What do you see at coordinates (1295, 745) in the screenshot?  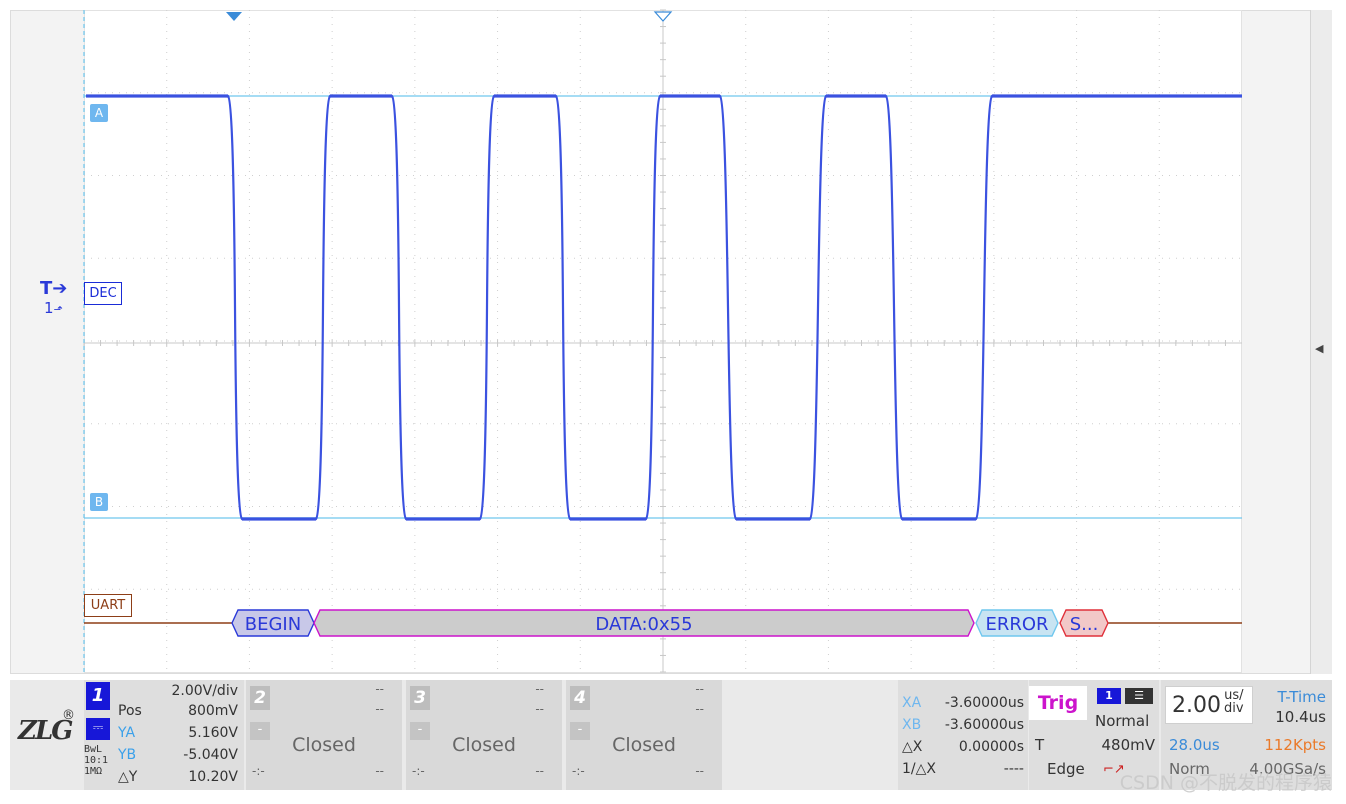 I see `memory-depth: 112Kpts` at bounding box center [1295, 745].